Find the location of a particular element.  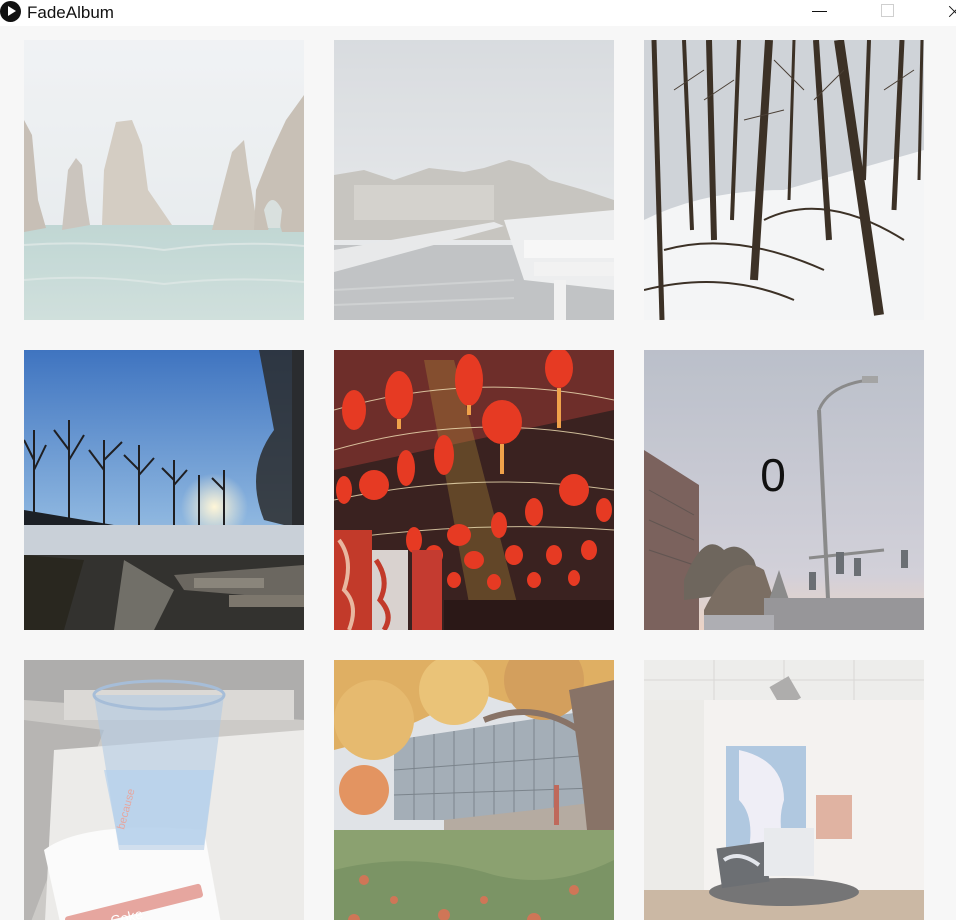

red-lanterns-image is located at coordinates (474, 490).